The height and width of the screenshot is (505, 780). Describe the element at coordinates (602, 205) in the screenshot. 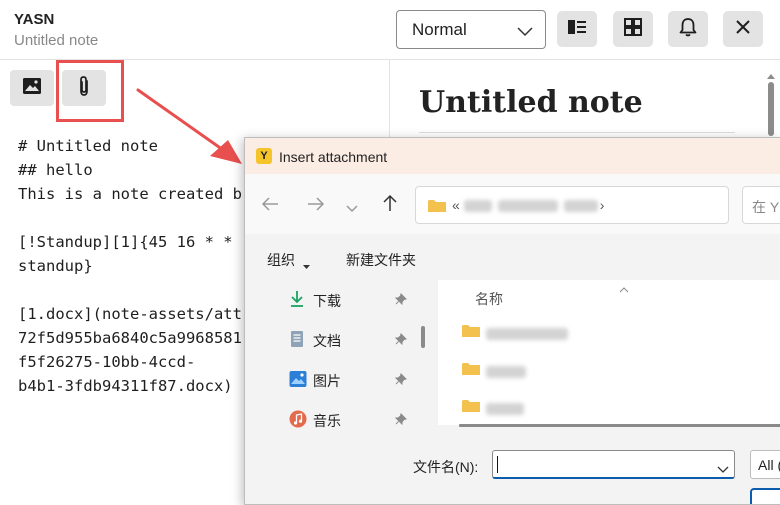

I see `address-suffix: ›` at that location.